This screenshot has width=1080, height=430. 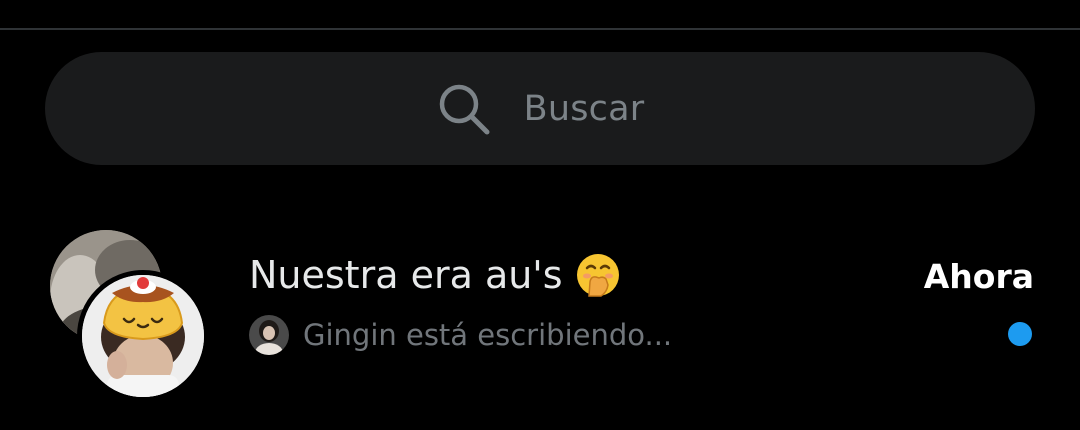 What do you see at coordinates (1020, 334) in the screenshot?
I see `unread-indicator` at bounding box center [1020, 334].